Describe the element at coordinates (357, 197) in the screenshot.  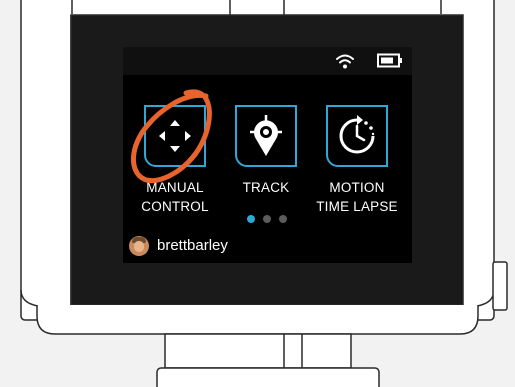
I see `motion-time-lapse-label: MOTION TIME LAPSE` at that location.